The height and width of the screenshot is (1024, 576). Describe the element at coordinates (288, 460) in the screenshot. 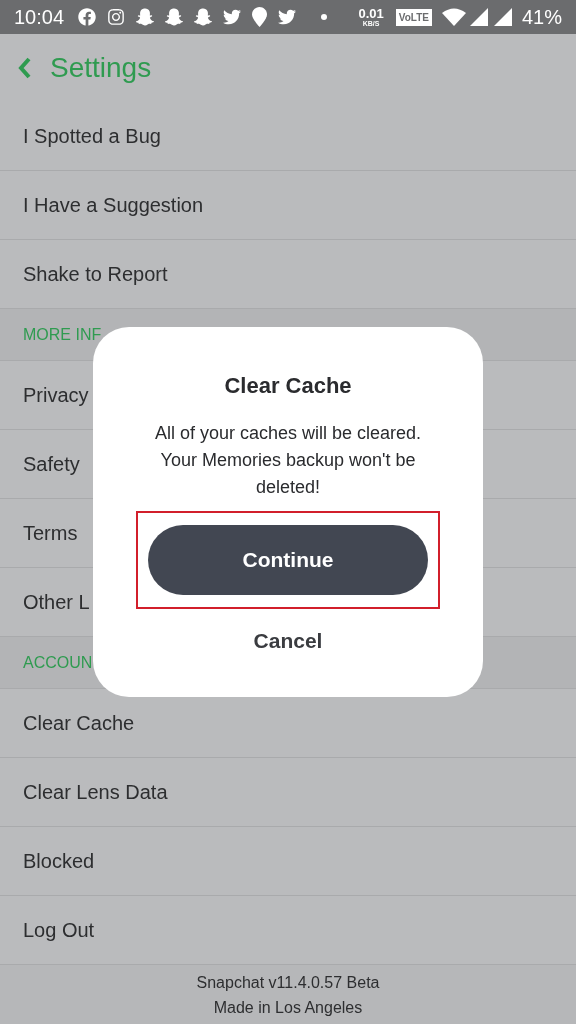

I see `dialog-message: All of your caches will be cleared. Your Memories backup won't be deleted!` at that location.